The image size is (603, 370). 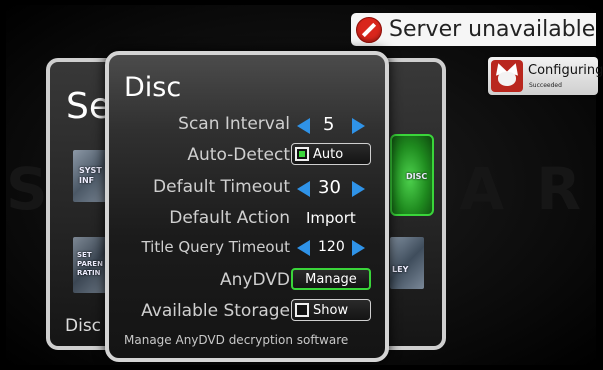 I want to click on panel-title: Disc, so click(x=153, y=87).